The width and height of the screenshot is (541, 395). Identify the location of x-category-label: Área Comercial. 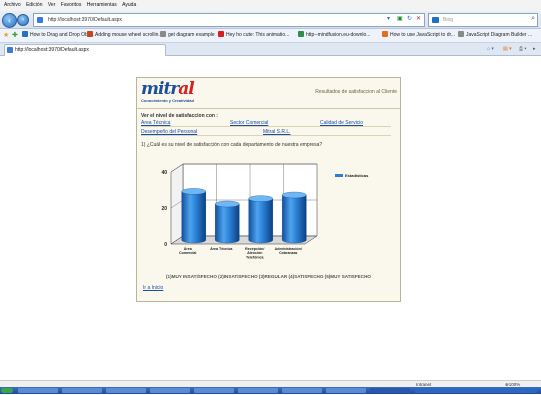
(187, 250).